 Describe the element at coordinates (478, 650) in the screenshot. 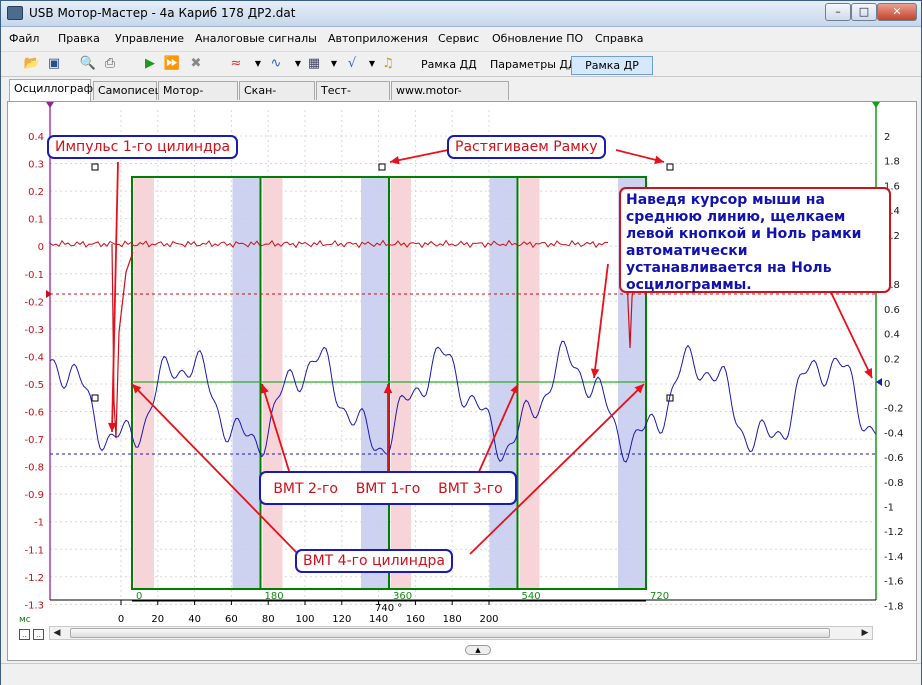

I see `collapse-panel-button: ▲` at that location.